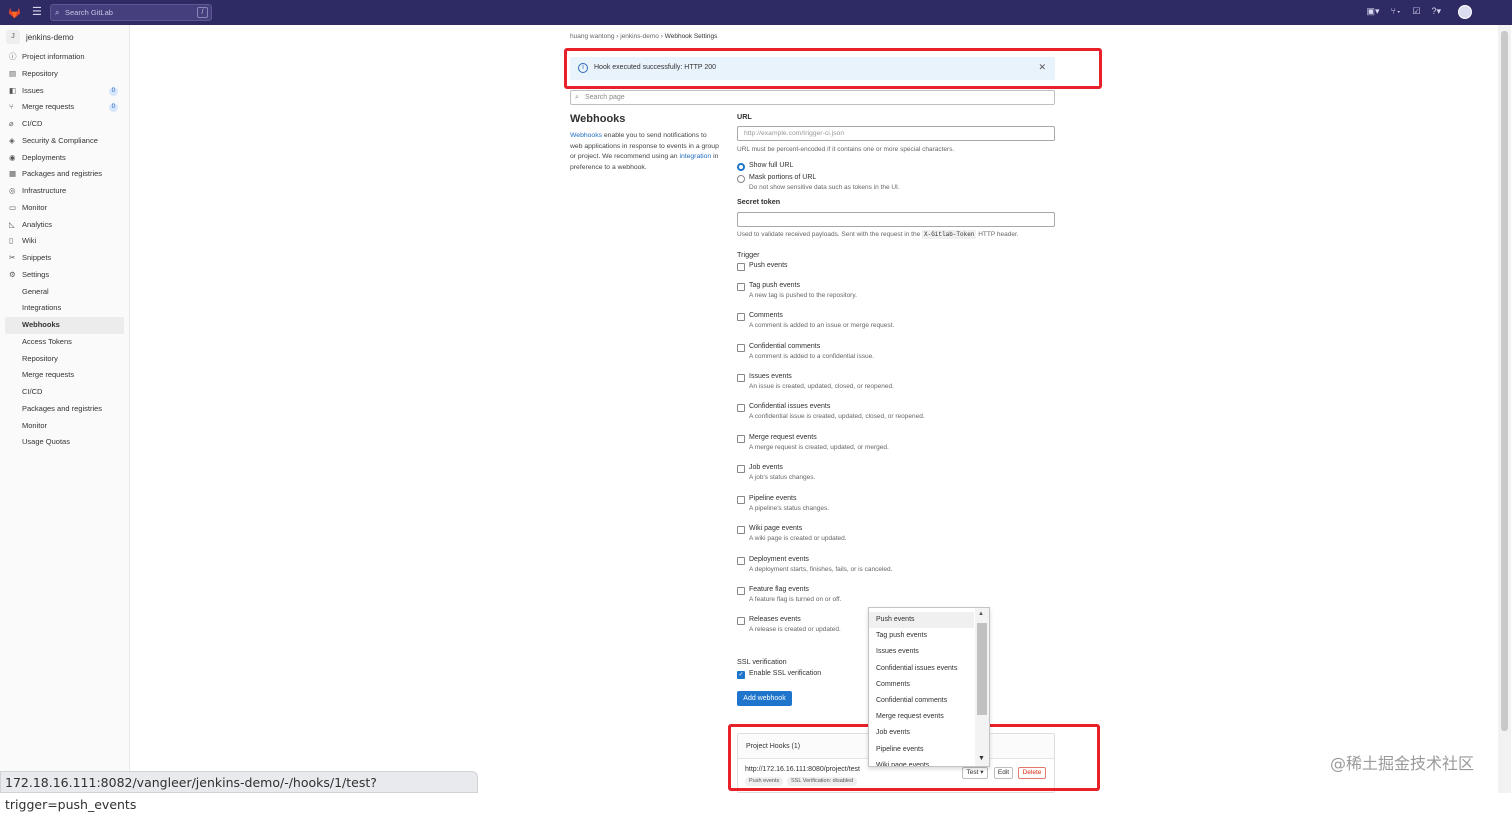 This screenshot has width=1512, height=816. Describe the element at coordinates (64, 275) in the screenshot. I see `sidebar-item-settings: ⚙ Settings` at that location.